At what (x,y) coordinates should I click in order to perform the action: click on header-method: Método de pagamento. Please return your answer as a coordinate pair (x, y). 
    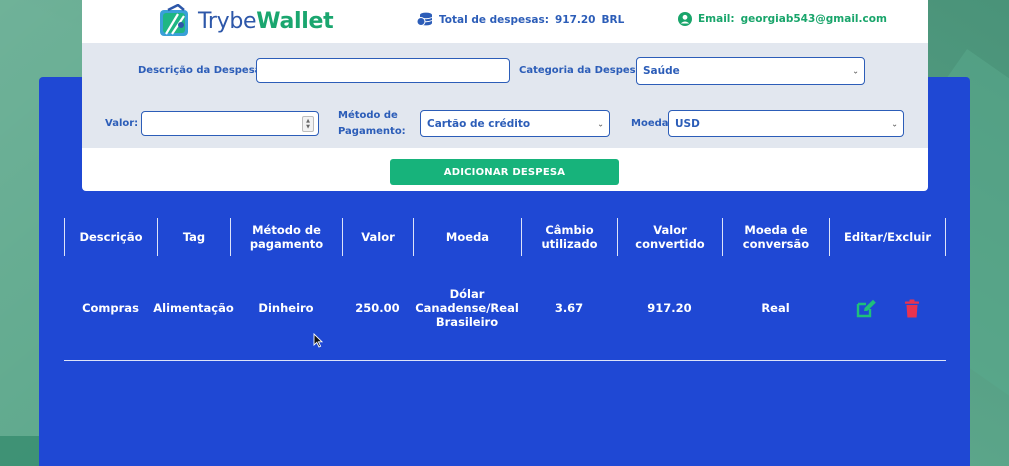
    Looking at the image, I should click on (286, 237).